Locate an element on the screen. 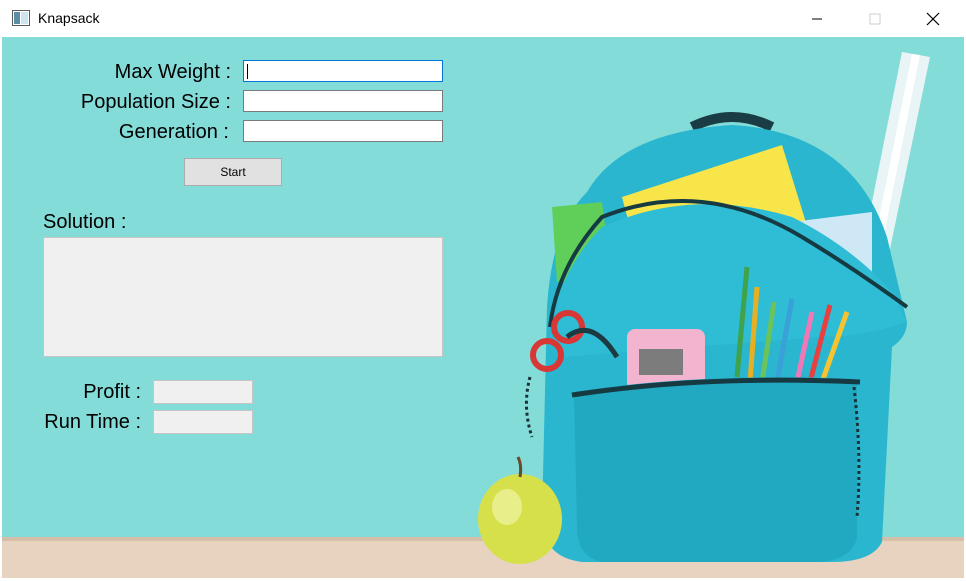 The height and width of the screenshot is (581, 966). solution-label: Solution : is located at coordinates (85, 222).